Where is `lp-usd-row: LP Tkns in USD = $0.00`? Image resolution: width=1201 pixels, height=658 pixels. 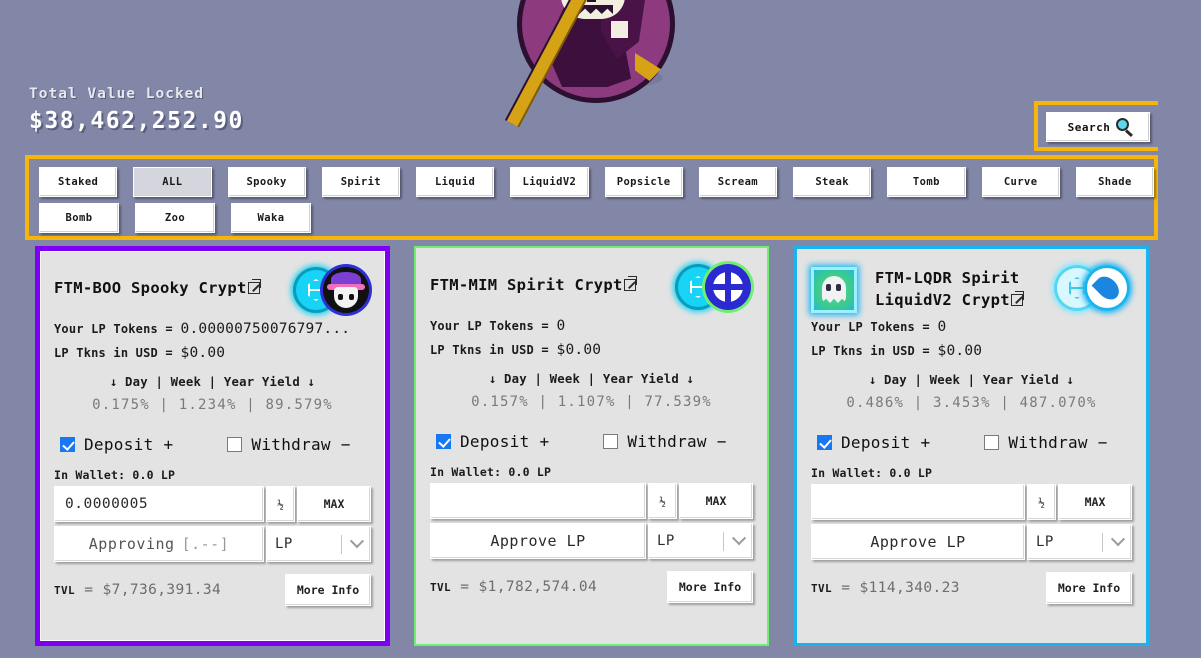
lp-usd-row: LP Tkns in USD = $0.00 is located at coordinates (212, 353).